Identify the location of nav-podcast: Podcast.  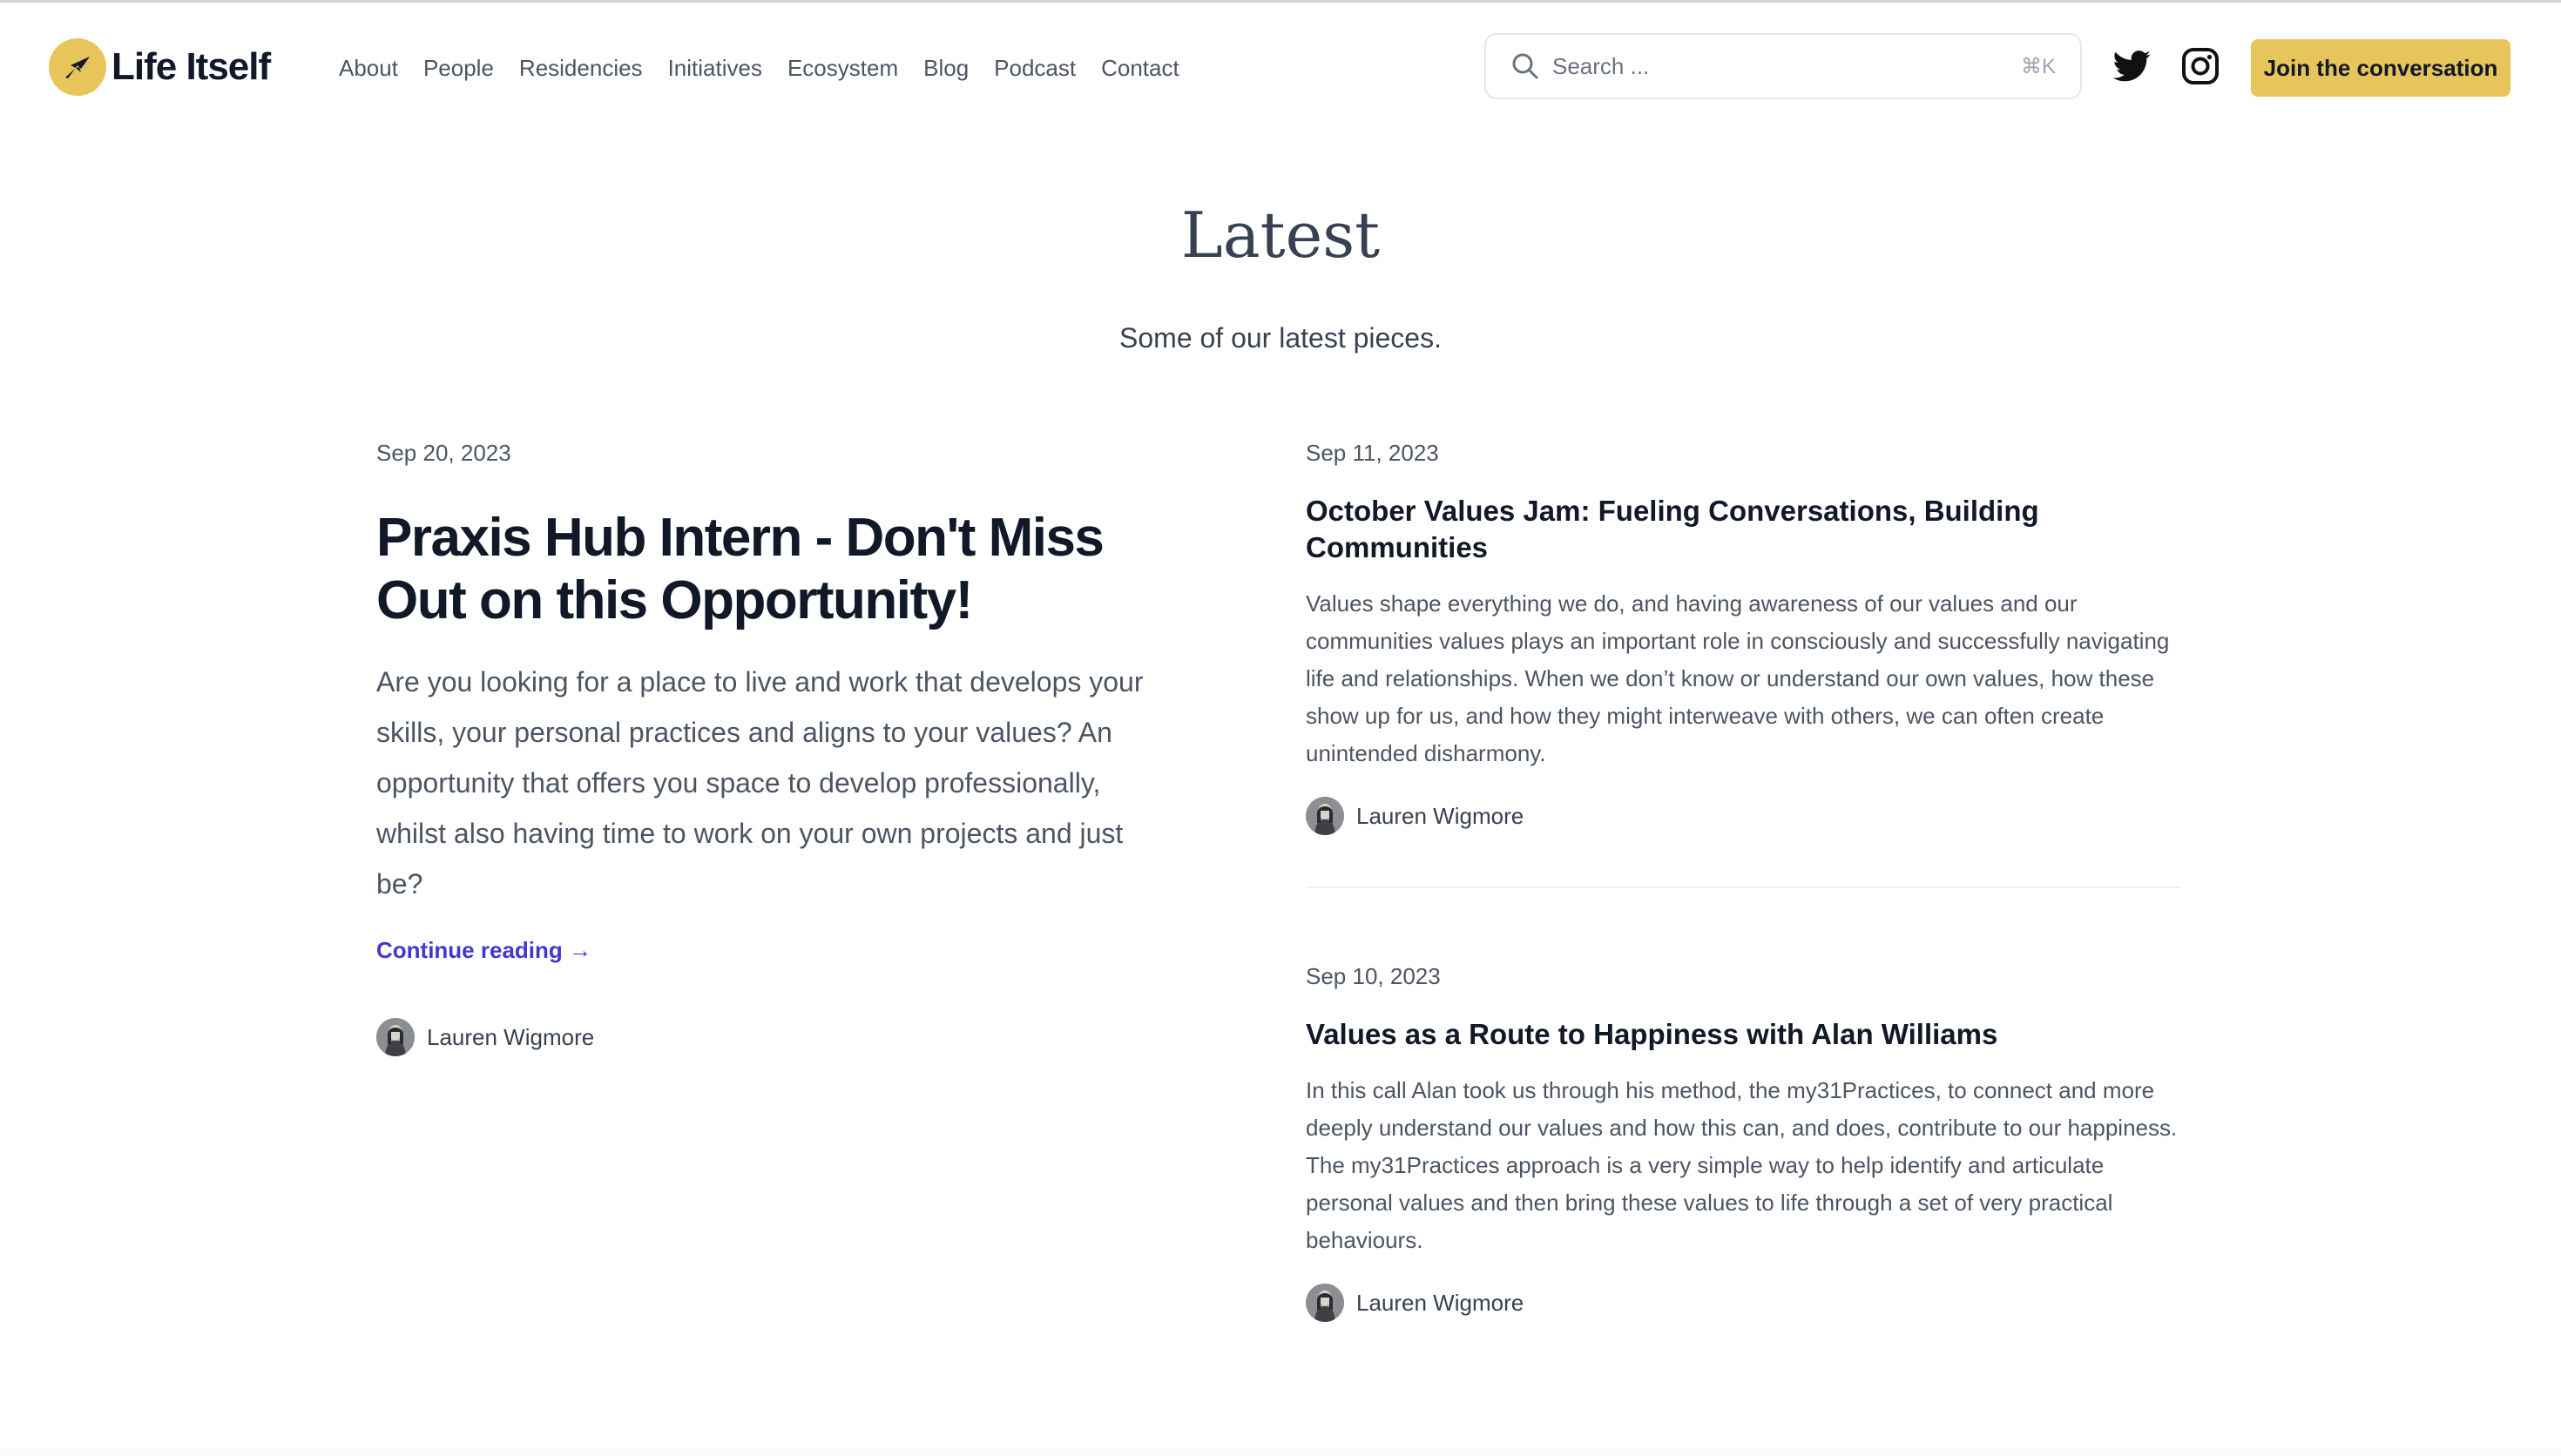
(1035, 68).